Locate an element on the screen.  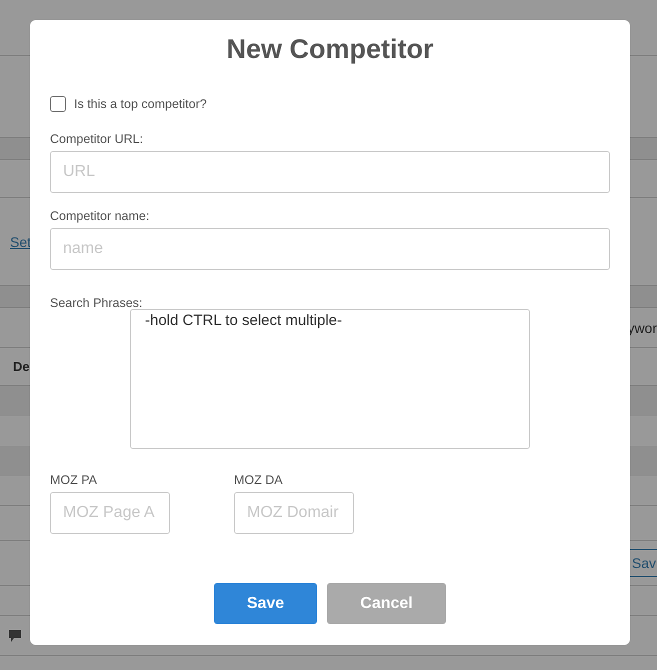
field-label: MOZ DA is located at coordinates (259, 480).